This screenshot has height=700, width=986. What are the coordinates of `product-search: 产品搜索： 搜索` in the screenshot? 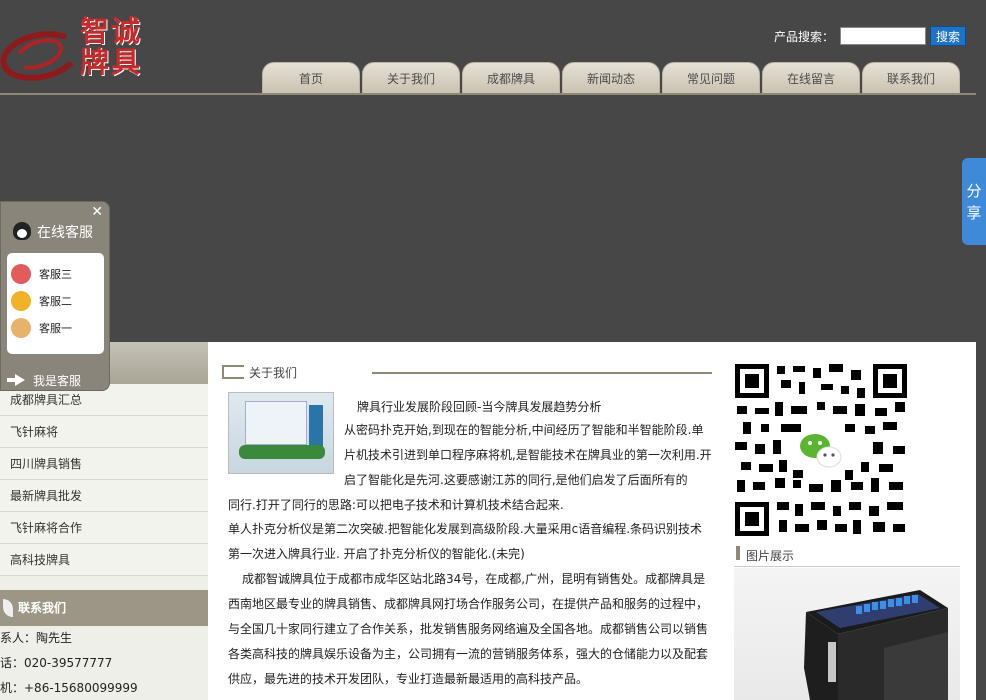 It's located at (870, 36).